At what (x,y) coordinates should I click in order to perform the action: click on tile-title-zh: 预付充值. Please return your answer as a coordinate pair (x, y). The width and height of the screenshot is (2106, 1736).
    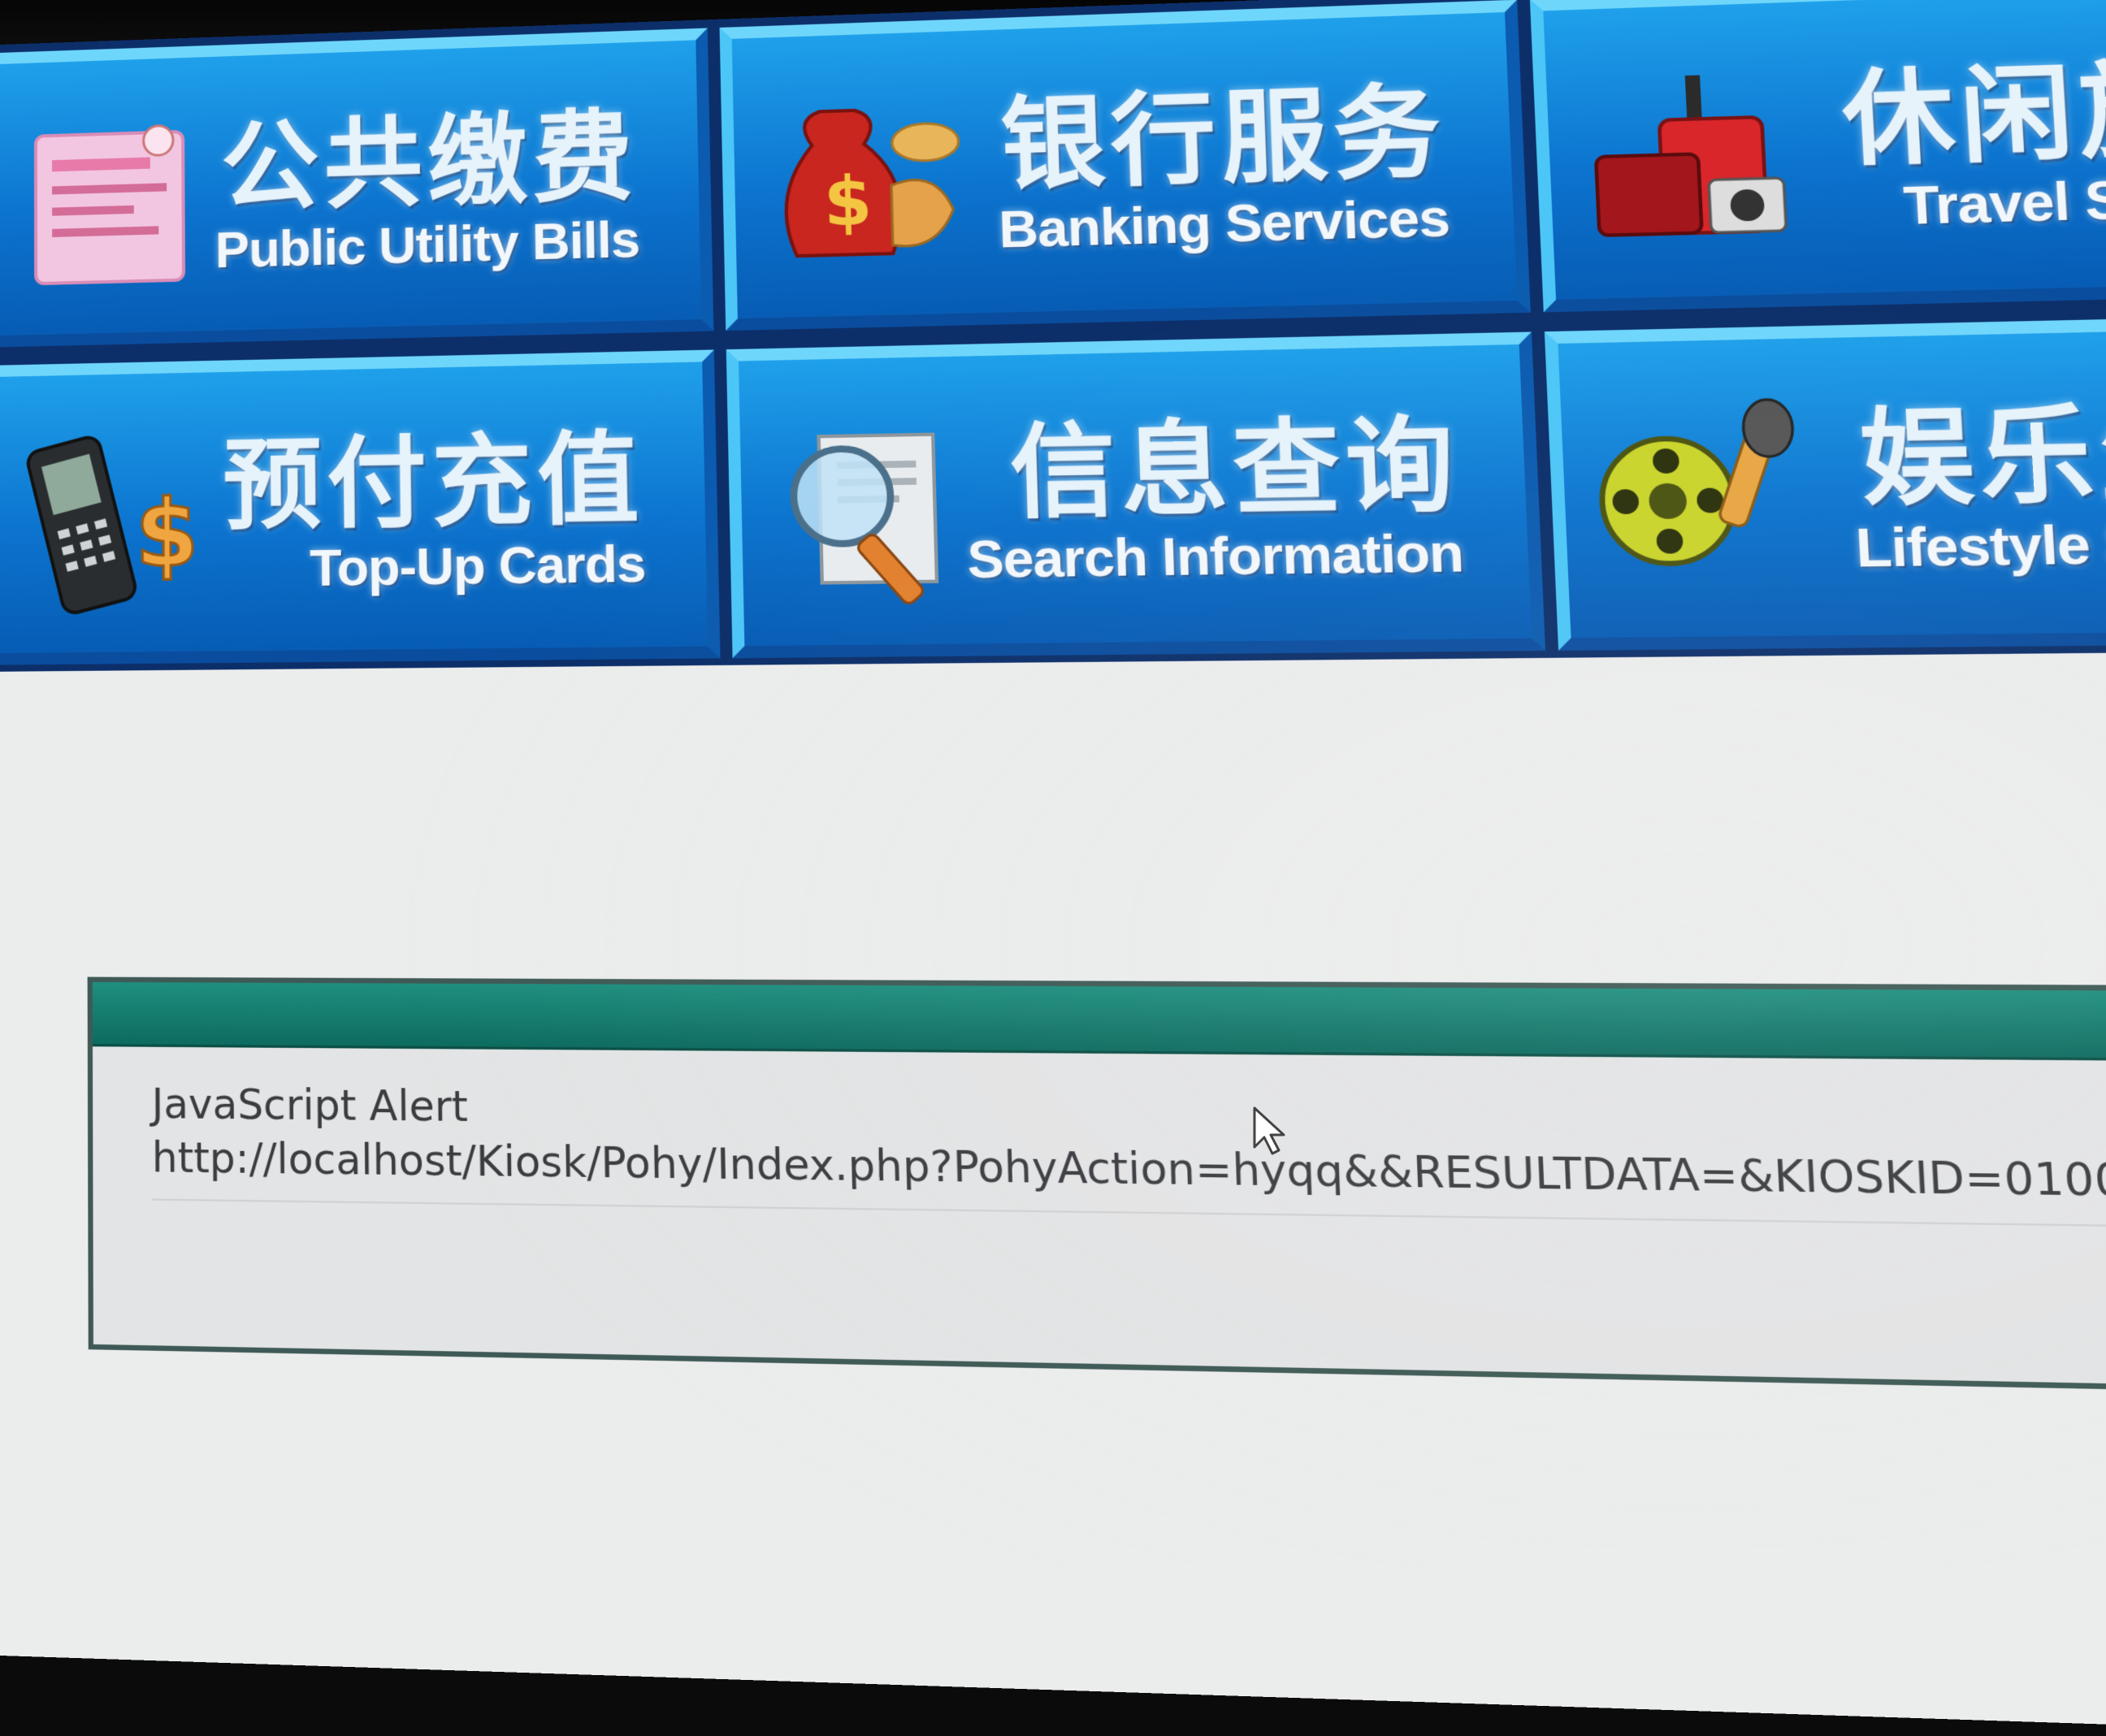
    Looking at the image, I should click on (434, 473).